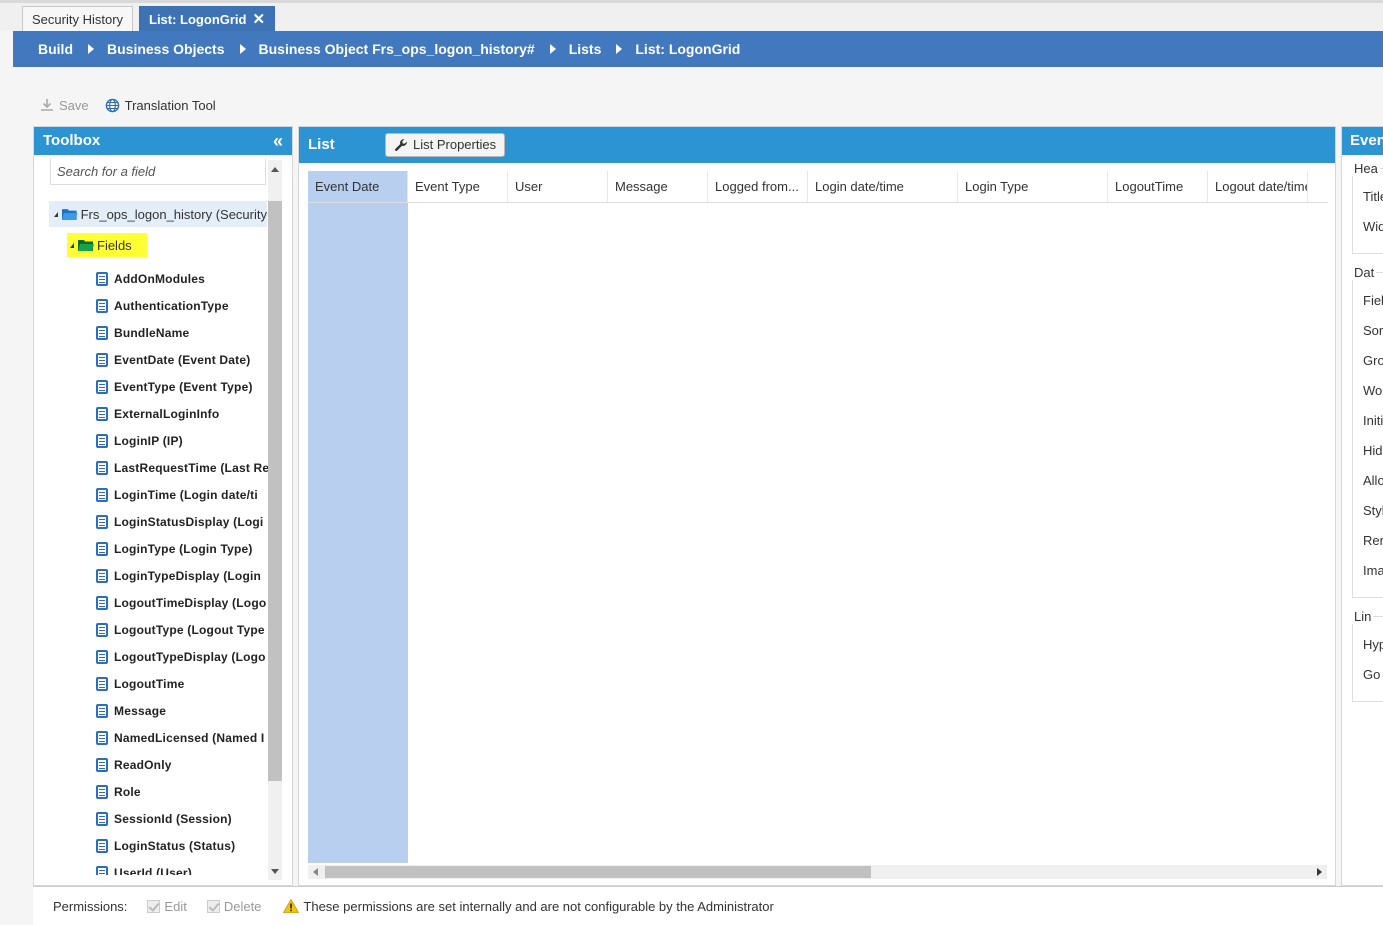  I want to click on translation-tool-button: Translation Tool, so click(160, 105).